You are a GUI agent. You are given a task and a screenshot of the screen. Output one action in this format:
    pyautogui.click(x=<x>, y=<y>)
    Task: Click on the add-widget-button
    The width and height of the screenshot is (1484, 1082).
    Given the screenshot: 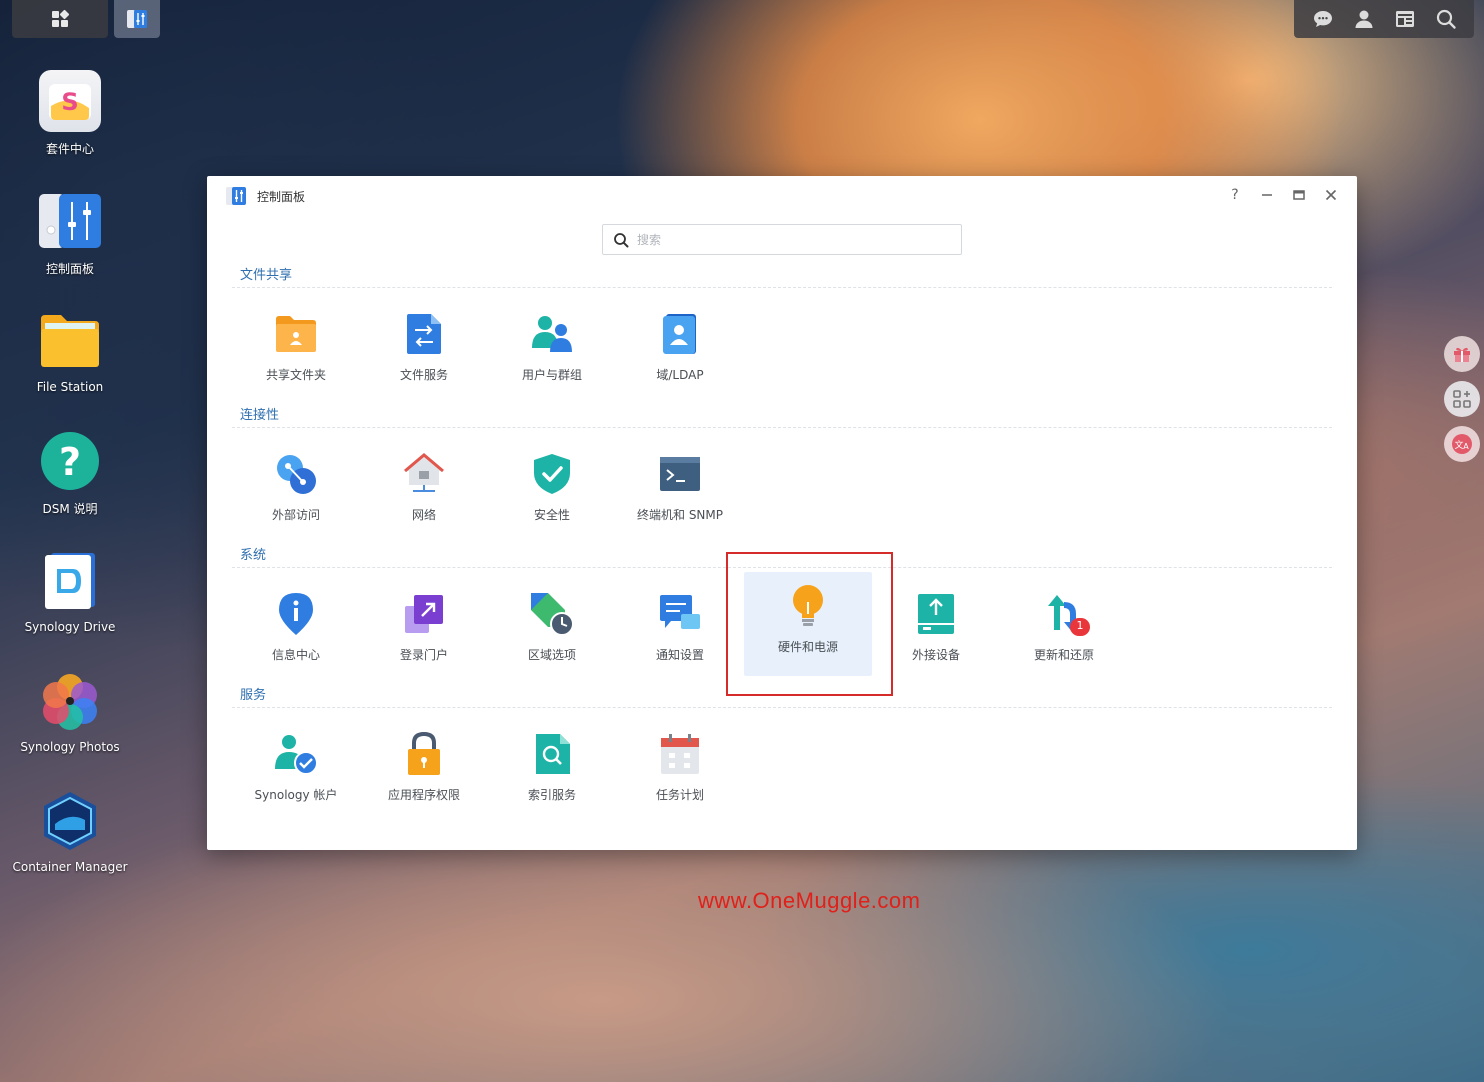 What is the action you would take?
    pyautogui.click(x=1462, y=399)
    